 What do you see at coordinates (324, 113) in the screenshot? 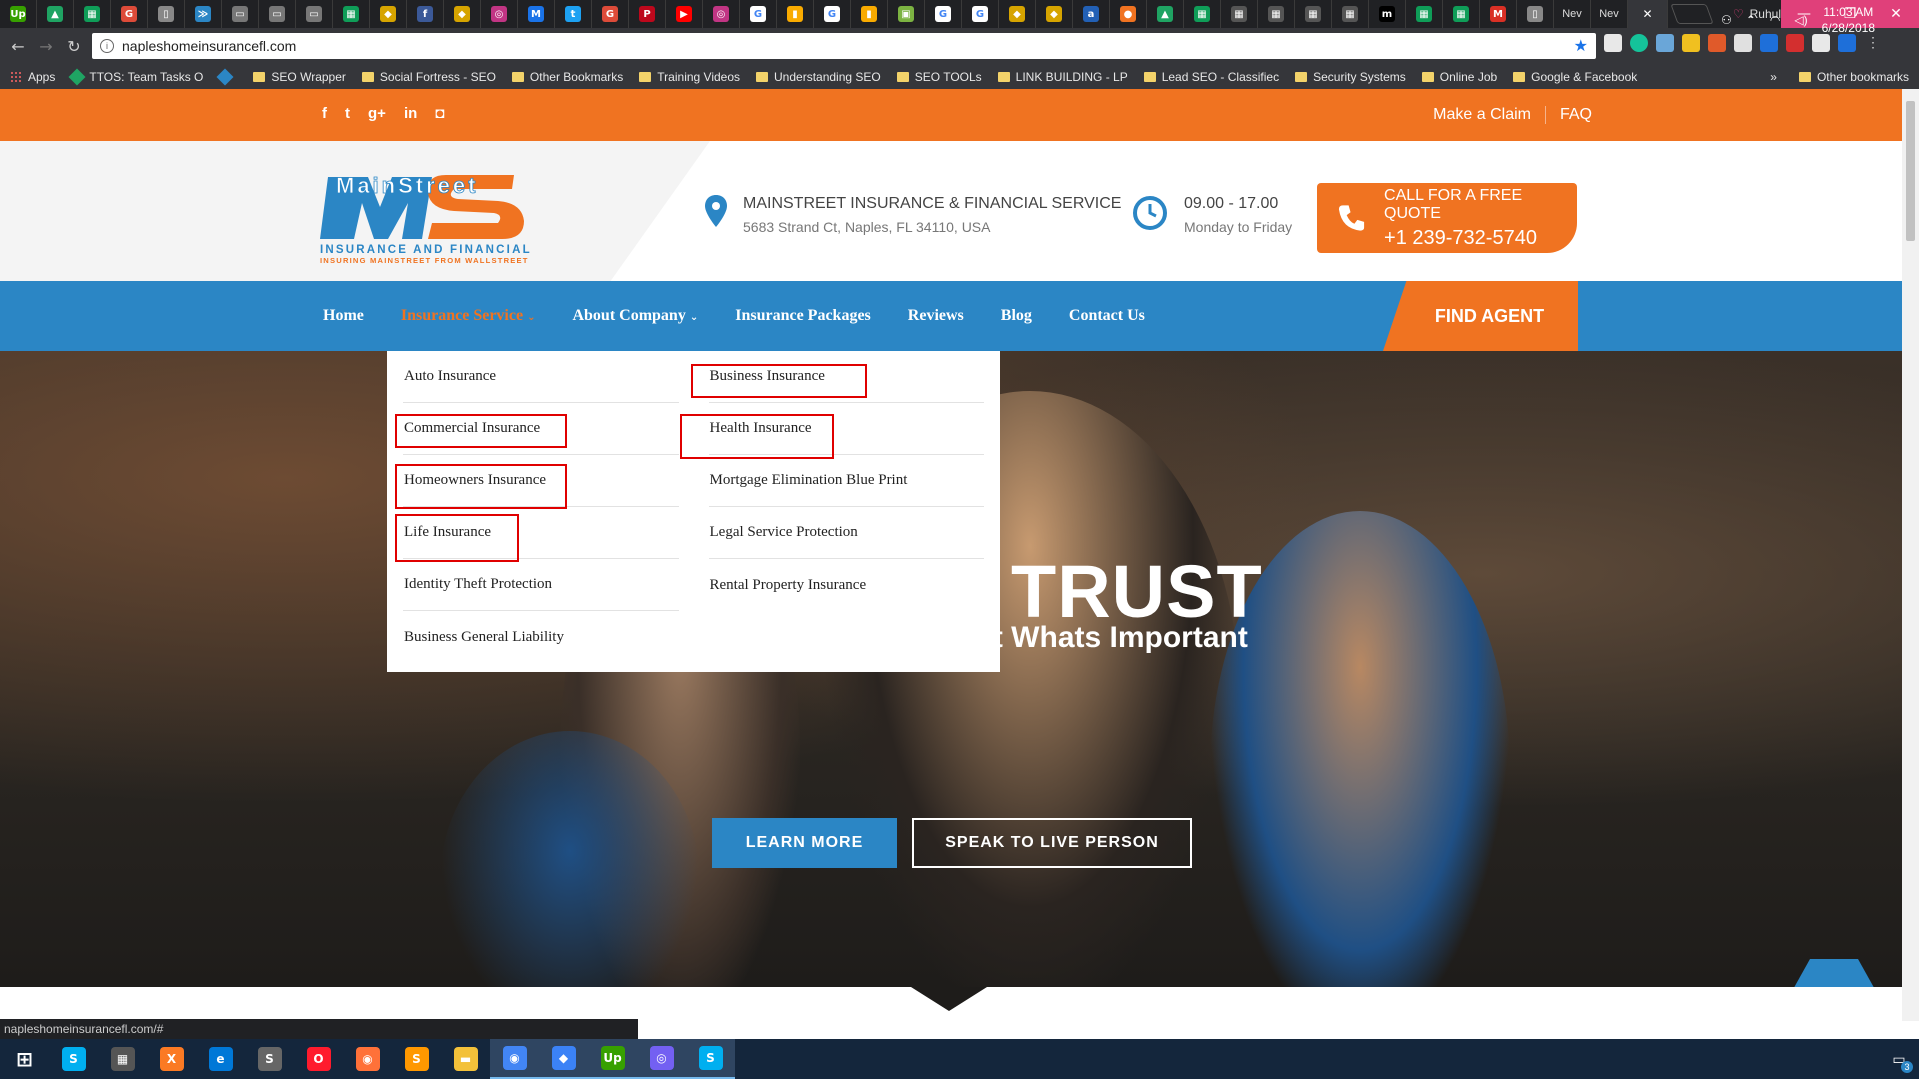
I see `facebook-icon: f` at bounding box center [324, 113].